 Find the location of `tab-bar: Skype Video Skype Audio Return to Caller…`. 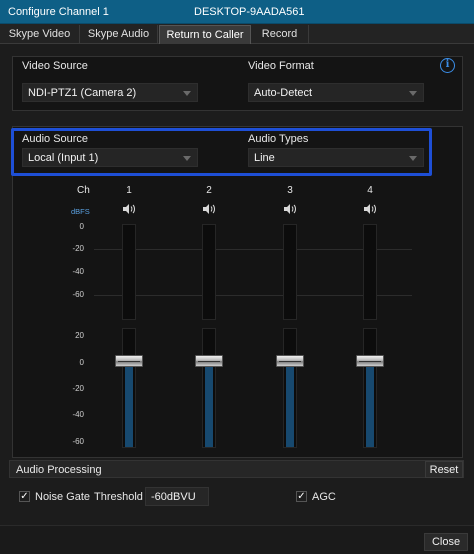

tab-bar: Skype Video Skype Audio Return to Caller… is located at coordinates (237, 34).